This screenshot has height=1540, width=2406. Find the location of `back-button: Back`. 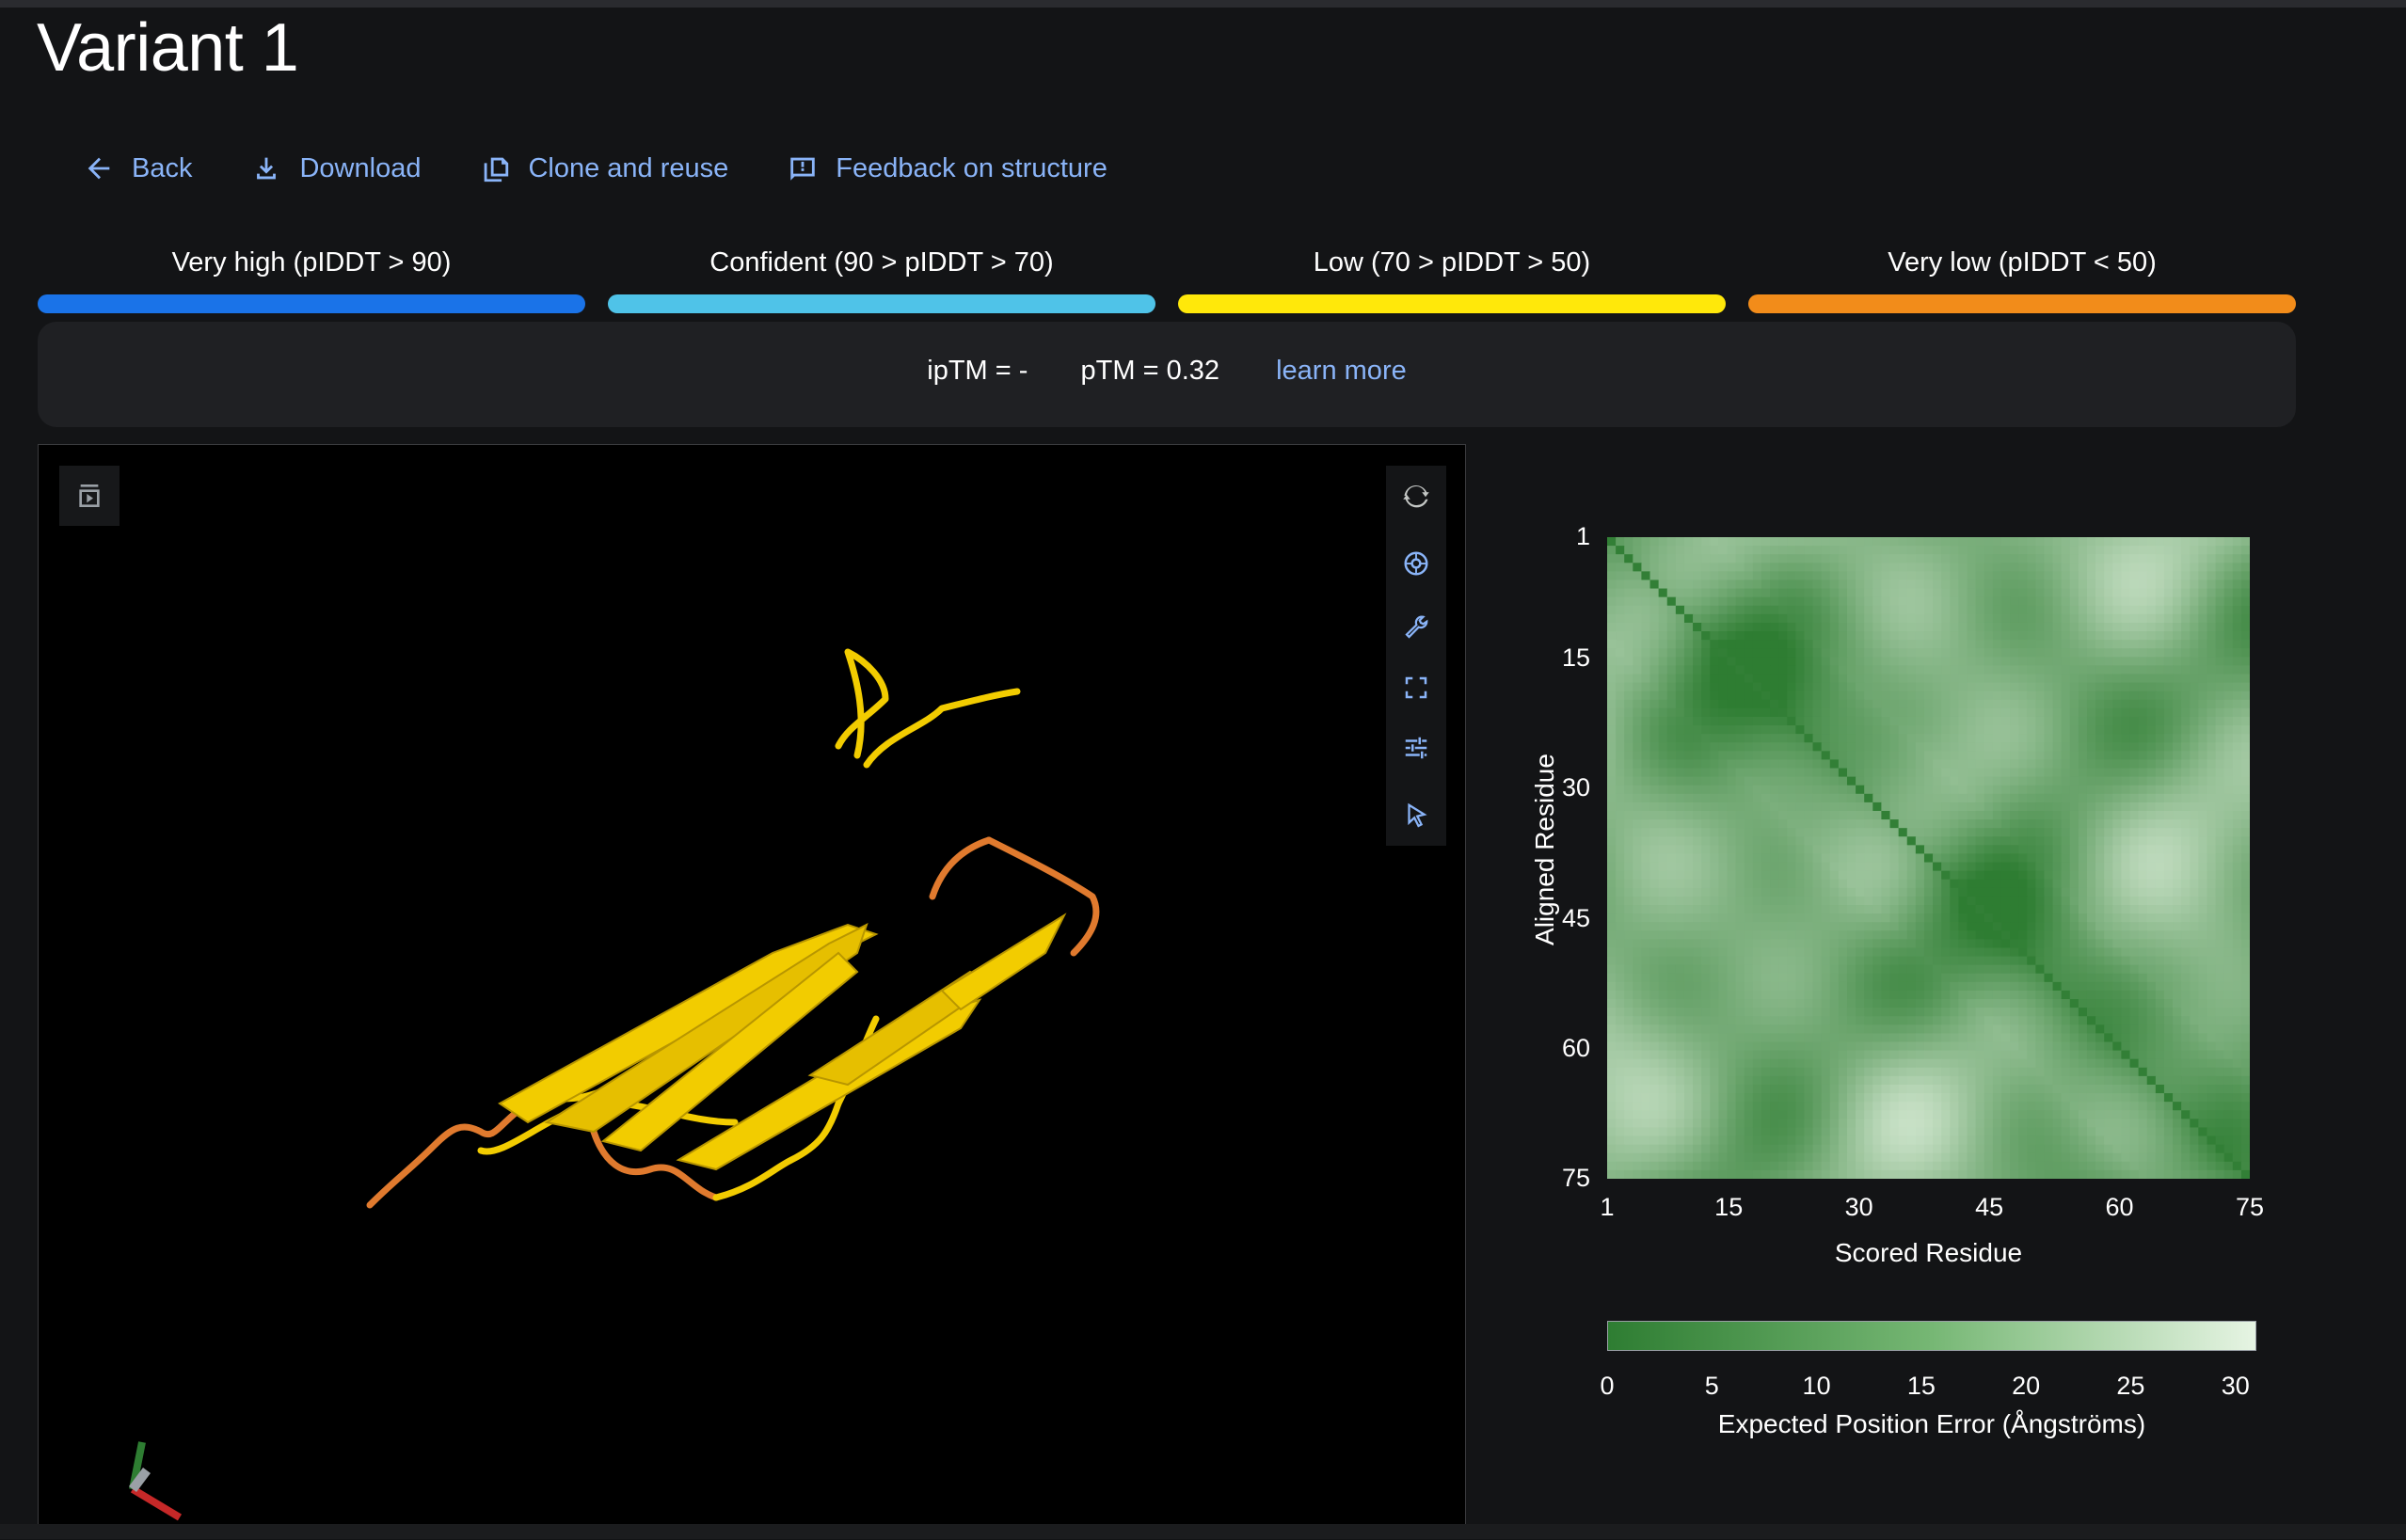

back-button: Back is located at coordinates (137, 168).